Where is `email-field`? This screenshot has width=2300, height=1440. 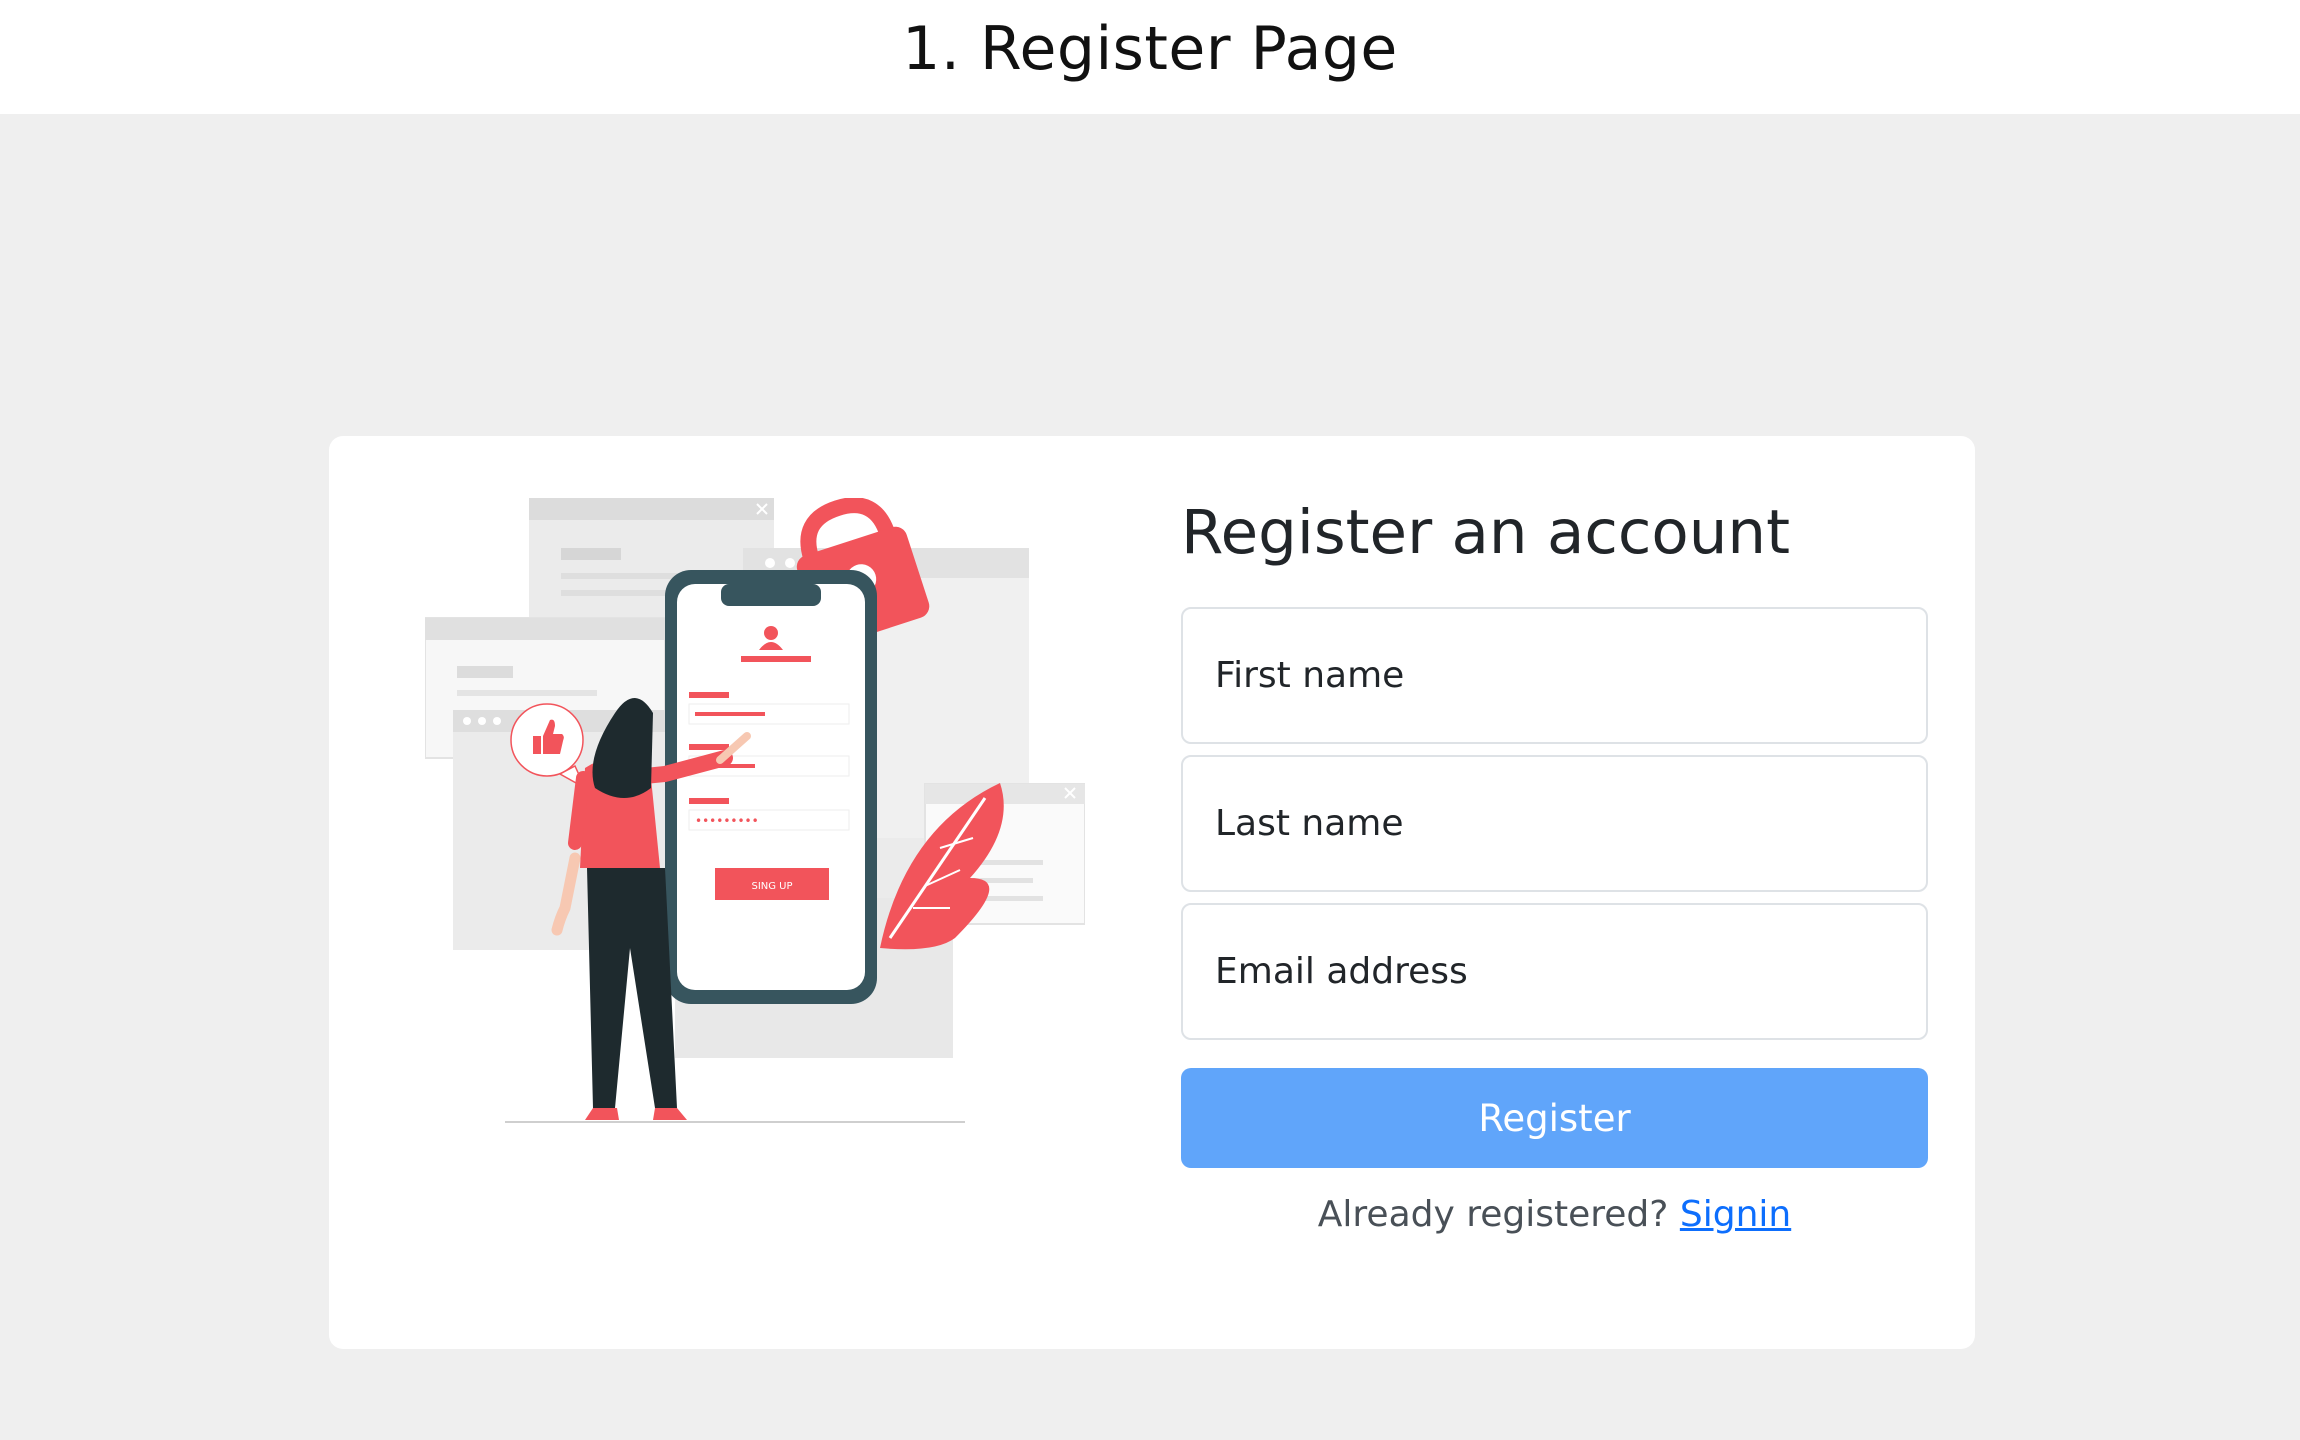 email-field is located at coordinates (1554, 972).